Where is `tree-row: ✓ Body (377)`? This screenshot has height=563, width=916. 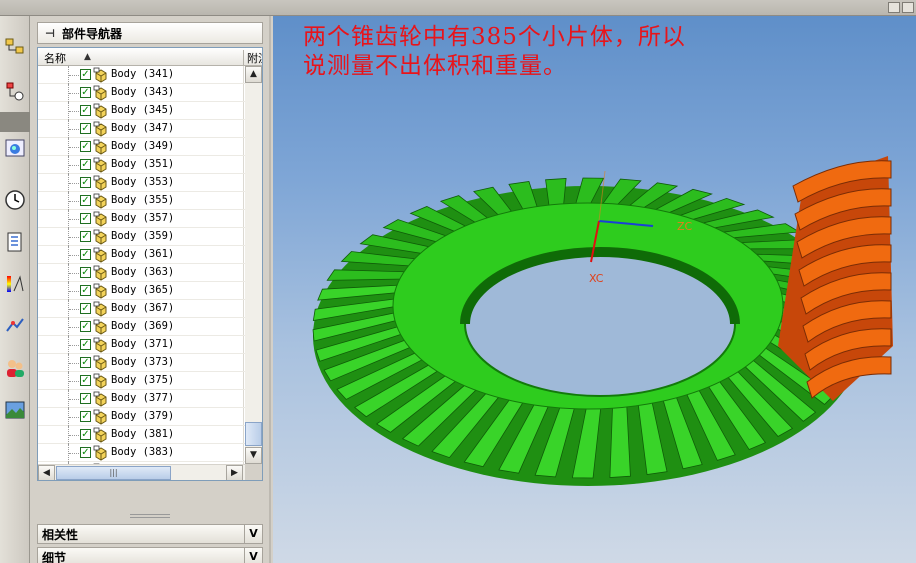 tree-row: ✓ Body (377) is located at coordinates (141, 399).